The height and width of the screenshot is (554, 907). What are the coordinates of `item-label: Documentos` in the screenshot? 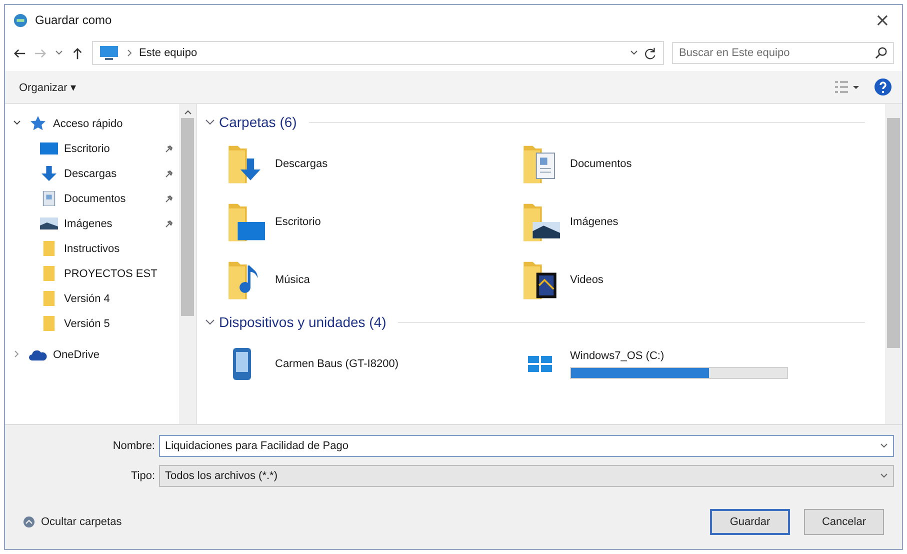 It's located at (601, 164).